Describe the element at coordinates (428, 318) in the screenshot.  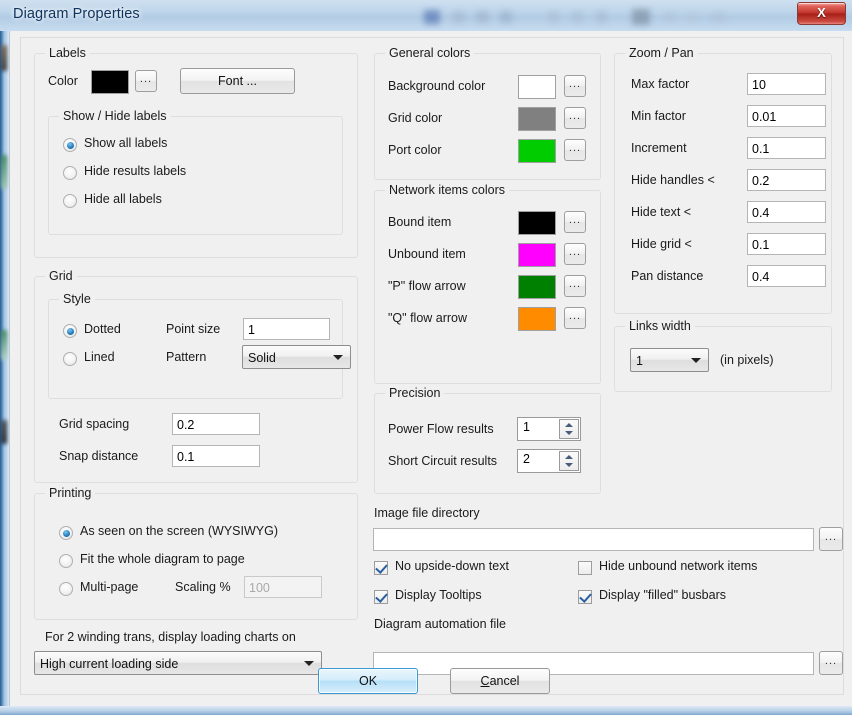
I see `q-flow-arrow-label: "Q" flow arrow` at that location.